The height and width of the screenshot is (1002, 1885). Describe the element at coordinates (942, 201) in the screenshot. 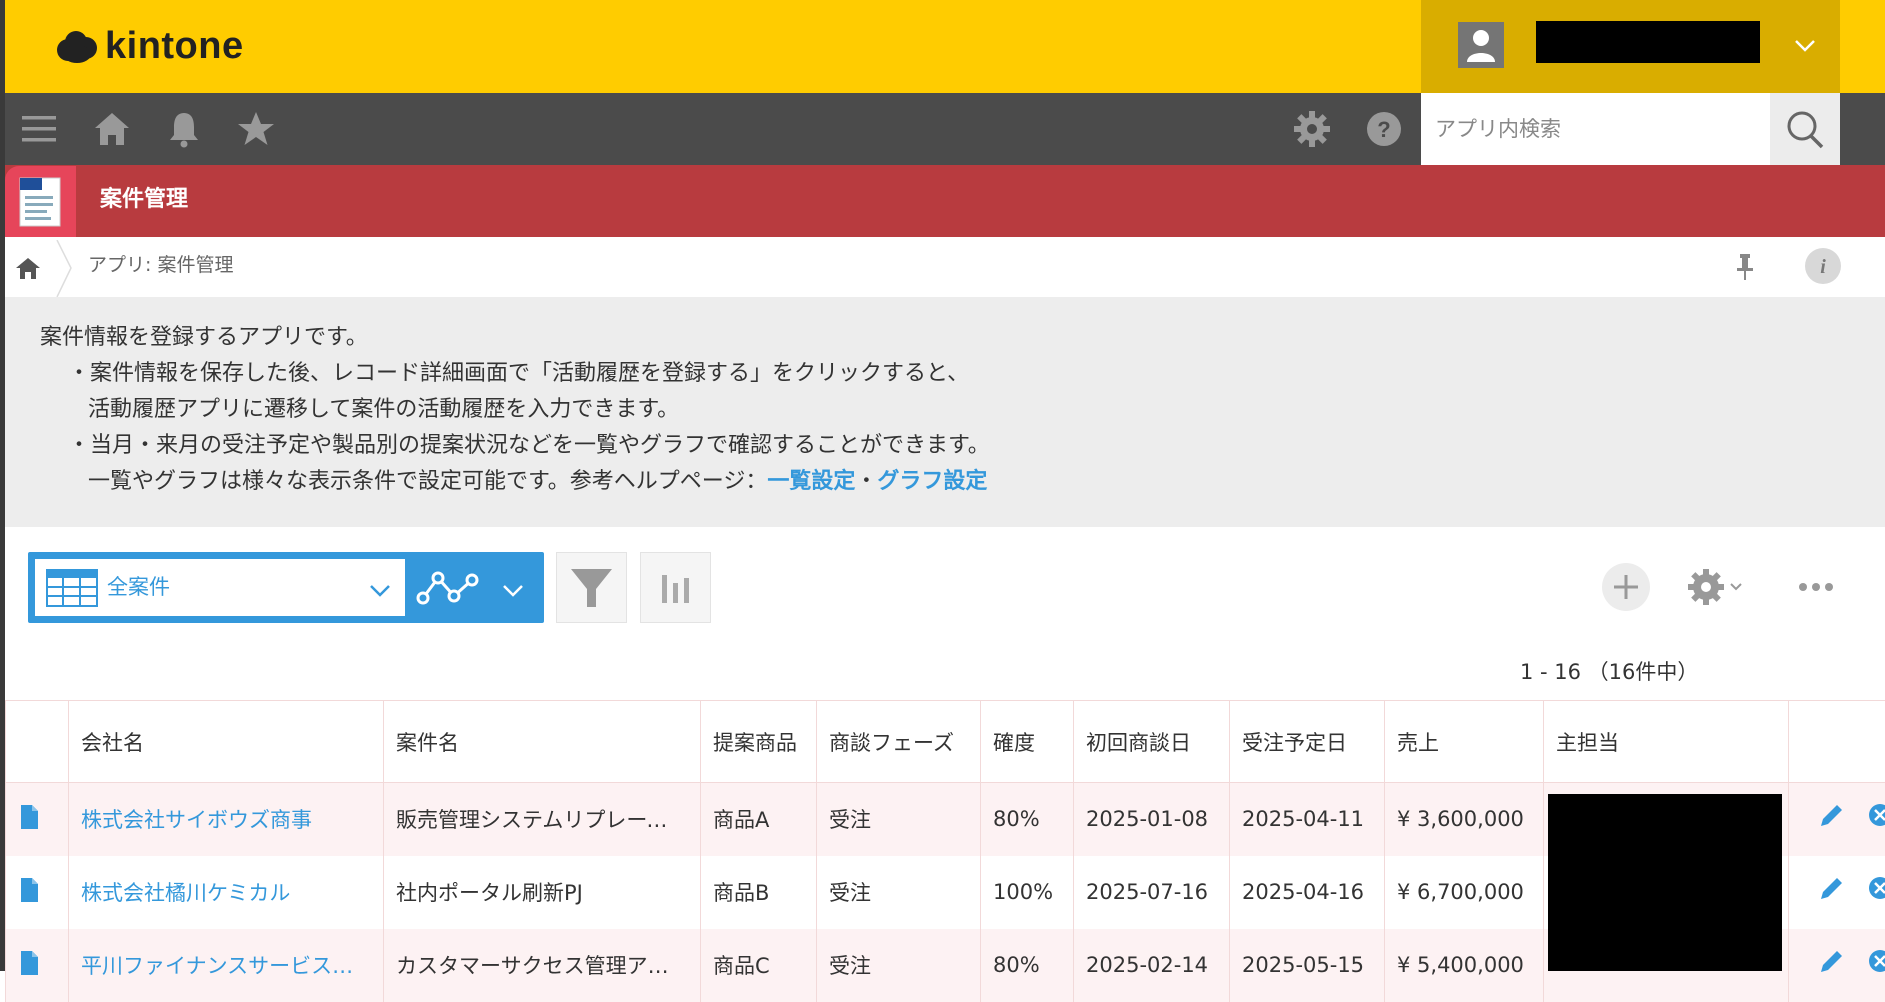

I see `app-title-bar` at that location.